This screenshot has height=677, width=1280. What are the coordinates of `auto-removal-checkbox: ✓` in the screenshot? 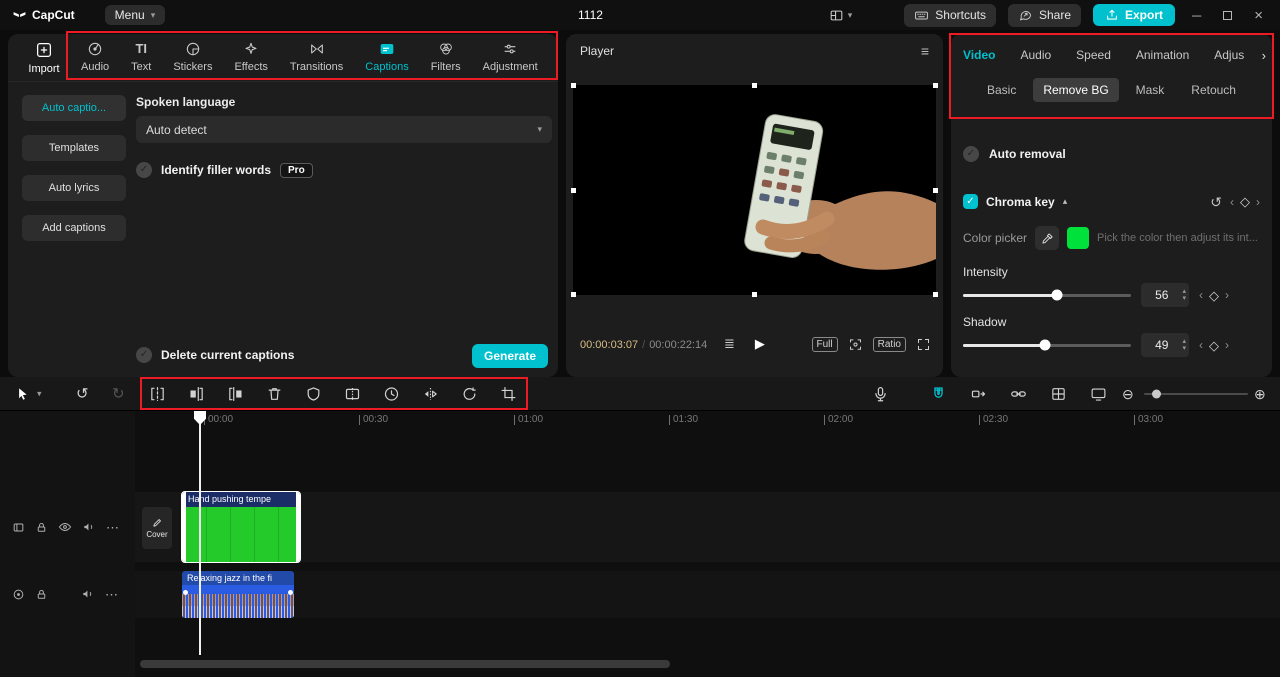 It's located at (971, 154).